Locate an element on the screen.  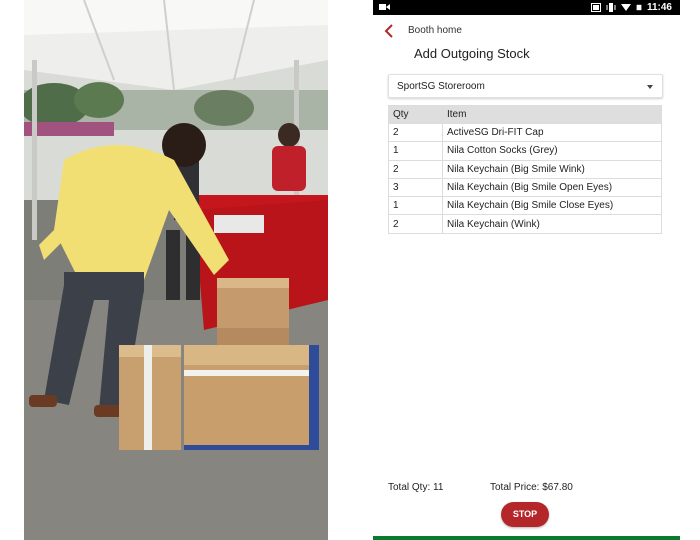
total-qty: Total Qty: 11 is located at coordinates (416, 487).